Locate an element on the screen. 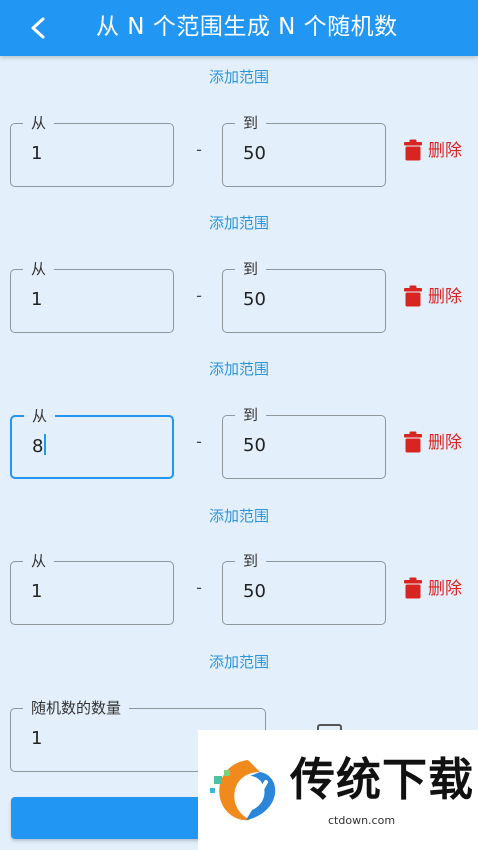 The height and width of the screenshot is (850, 478). range-from-value: 8 is located at coordinates (39, 447).